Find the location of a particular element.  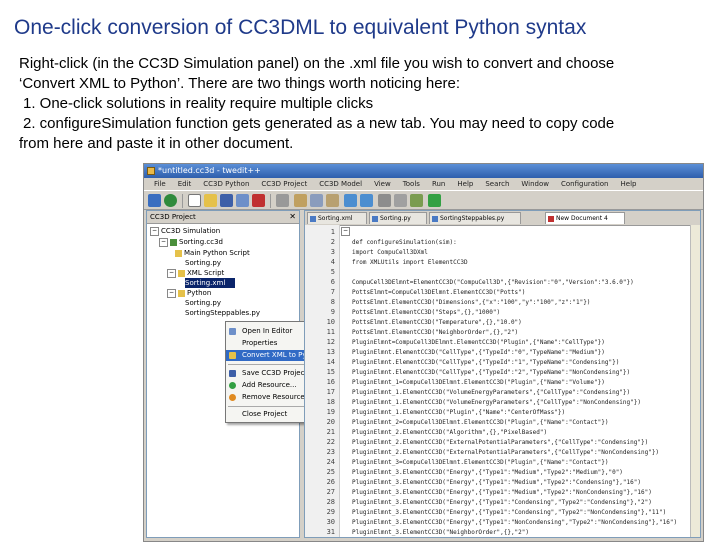

tree-item-xml-script: − XML Script is located at coordinates (195, 273).